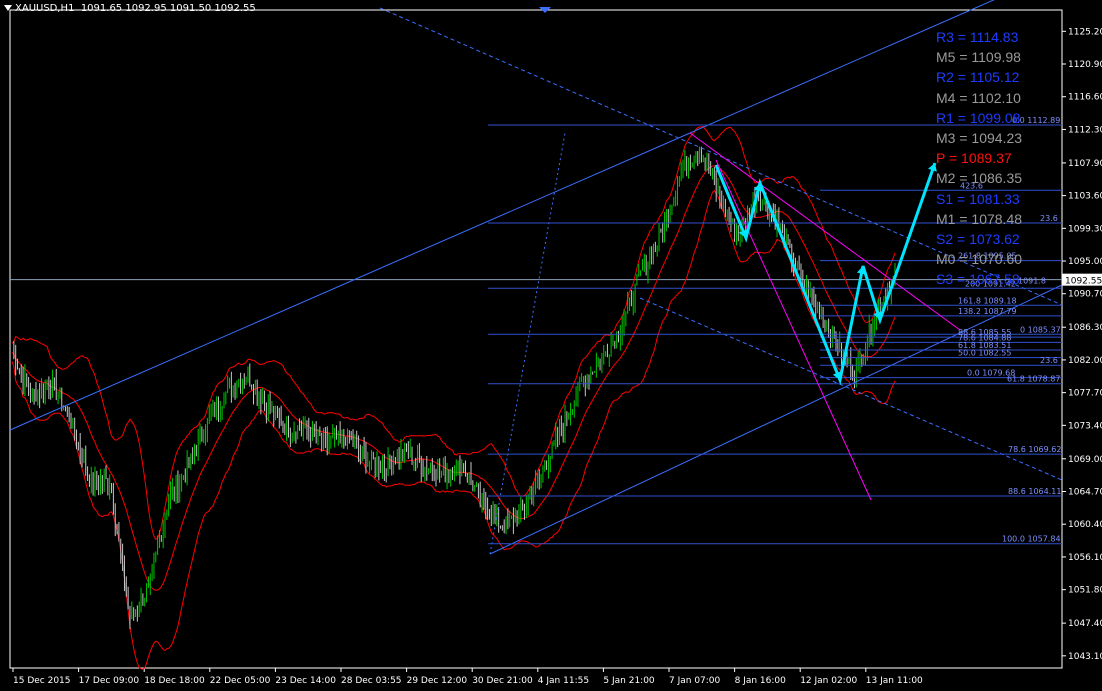  I want to click on pattern-arrow-path, so click(825, 274).